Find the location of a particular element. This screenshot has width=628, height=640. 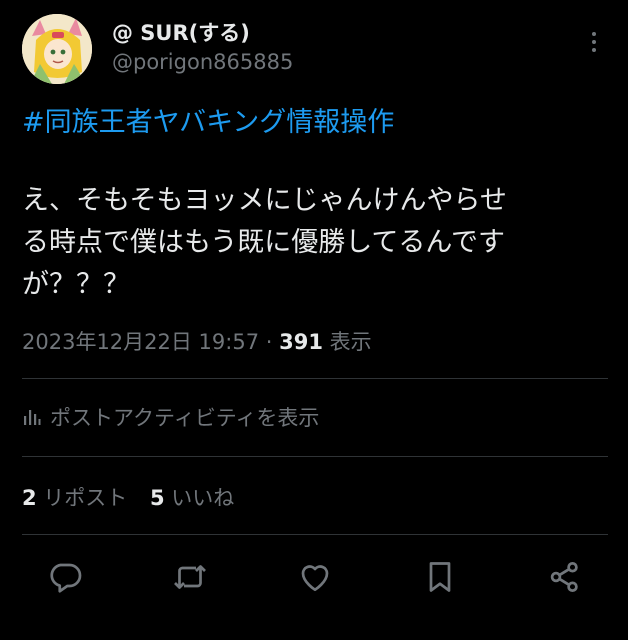

share-icon is located at coordinates (564, 577).